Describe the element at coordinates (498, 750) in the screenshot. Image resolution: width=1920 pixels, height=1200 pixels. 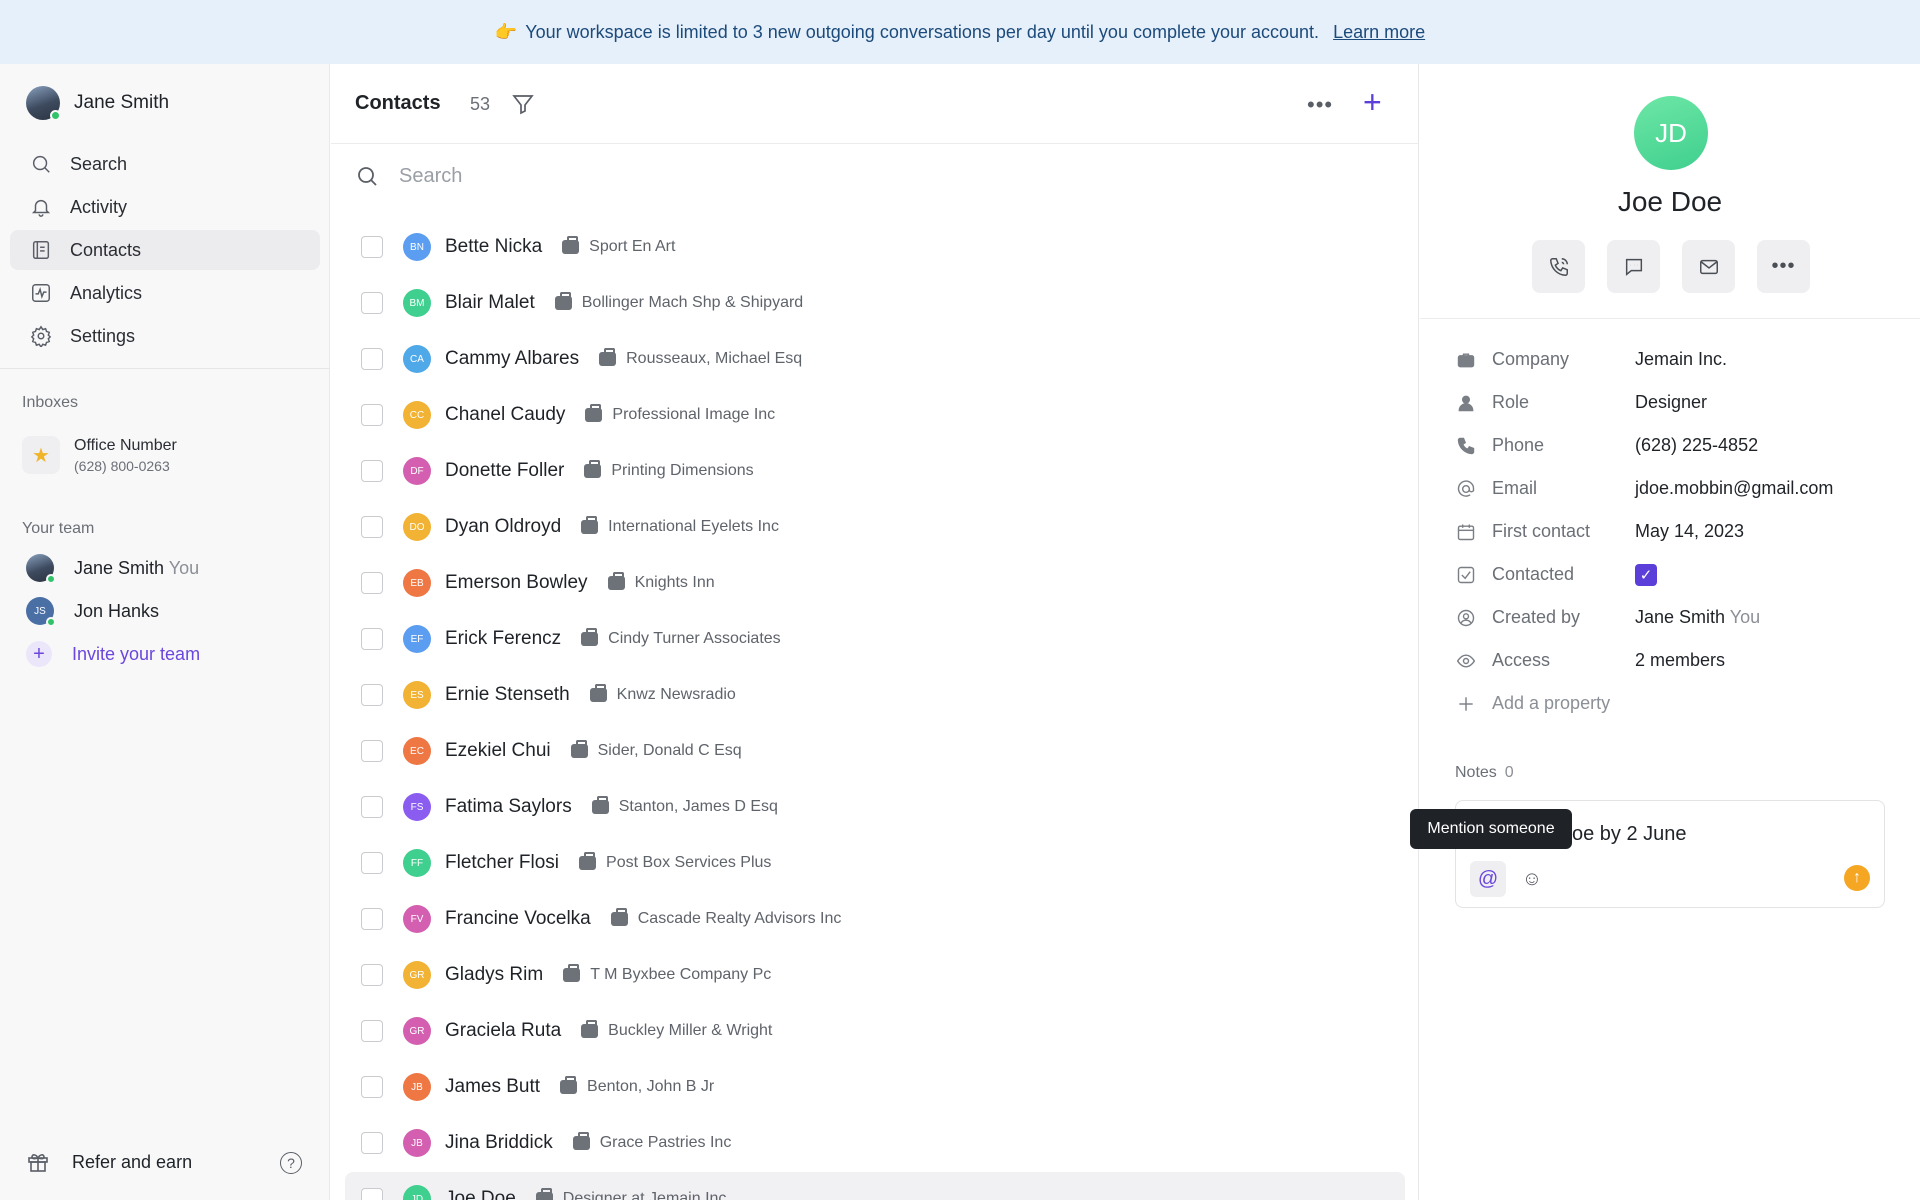
I see `contact-name-text: Ezekiel Chui` at that location.